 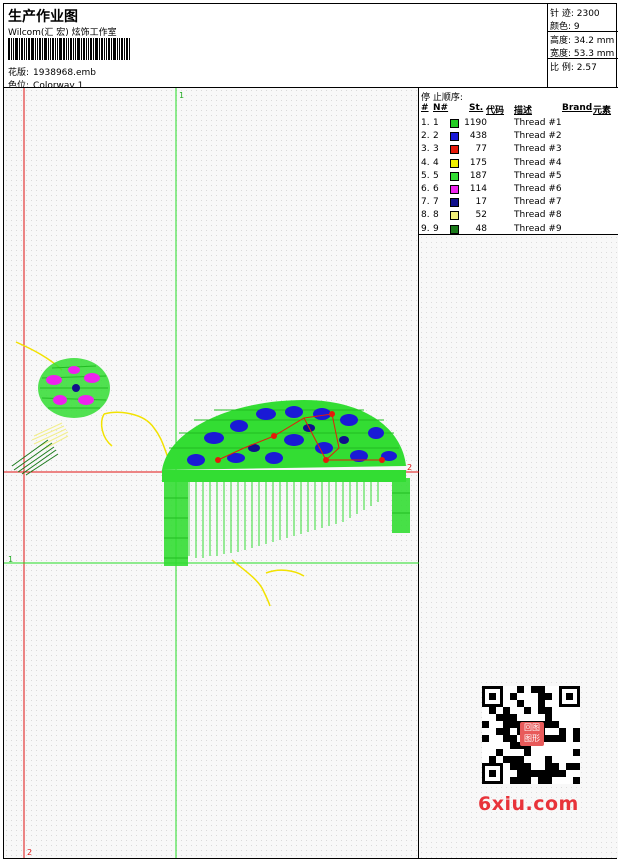 What do you see at coordinates (29, 852) in the screenshot?
I see `guide-label-v-red: 2` at bounding box center [29, 852].